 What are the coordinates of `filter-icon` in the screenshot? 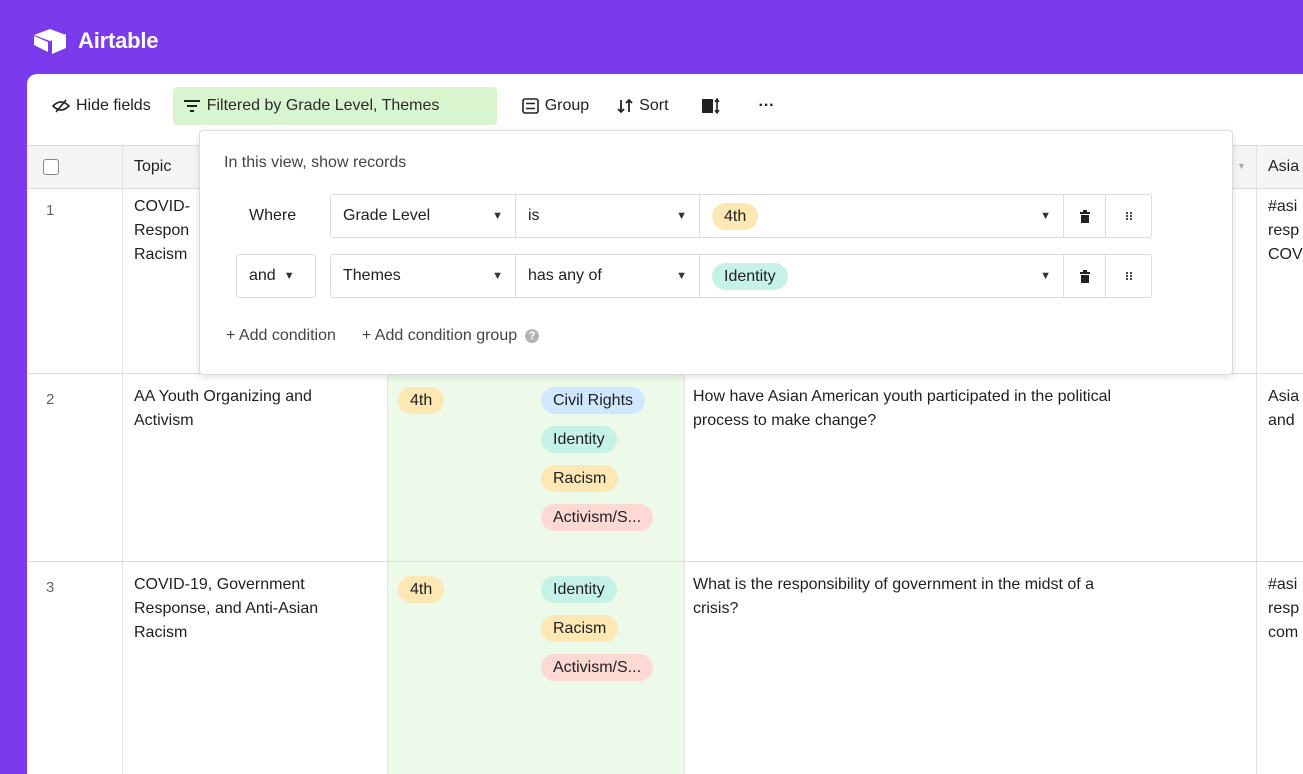 It's located at (191, 106).